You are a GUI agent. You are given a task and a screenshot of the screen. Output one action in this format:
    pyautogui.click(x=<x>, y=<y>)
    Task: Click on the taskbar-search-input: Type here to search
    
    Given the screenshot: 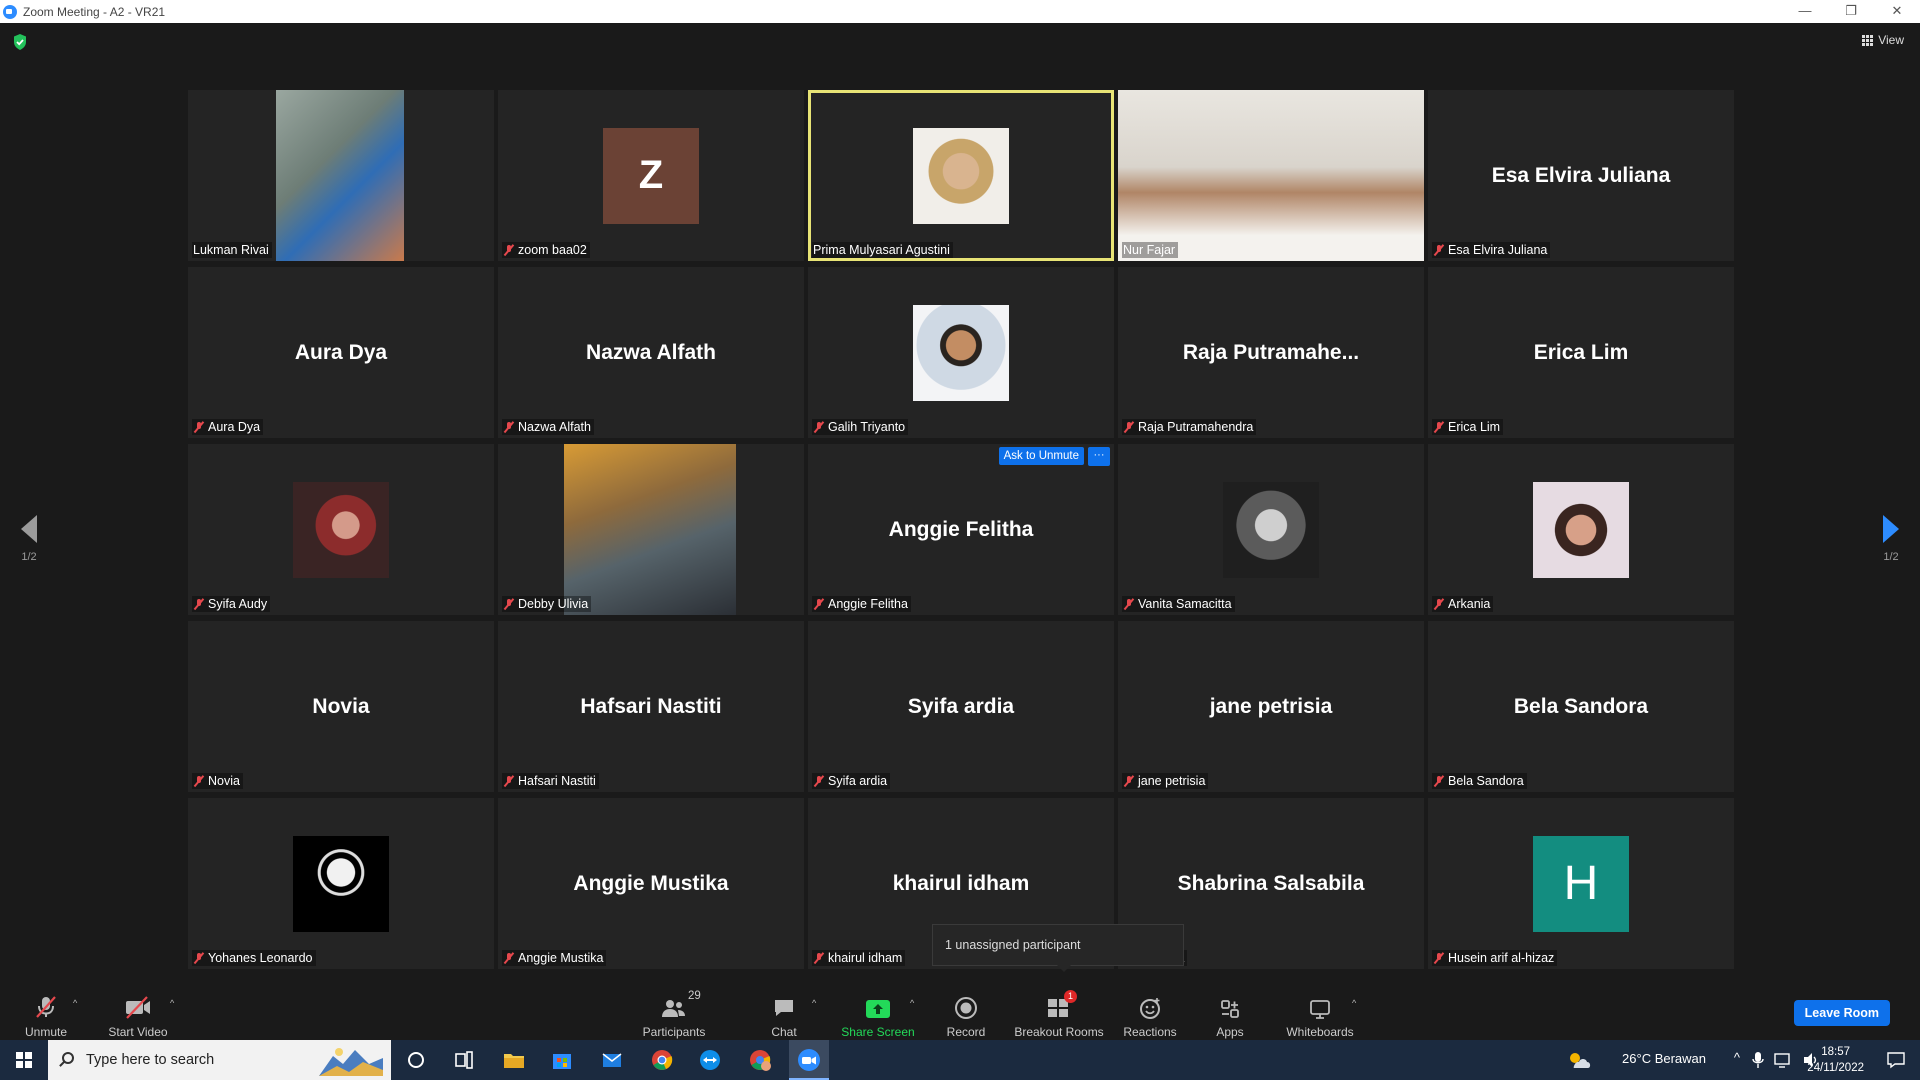 What is the action you would take?
    pyautogui.click(x=219, y=1060)
    